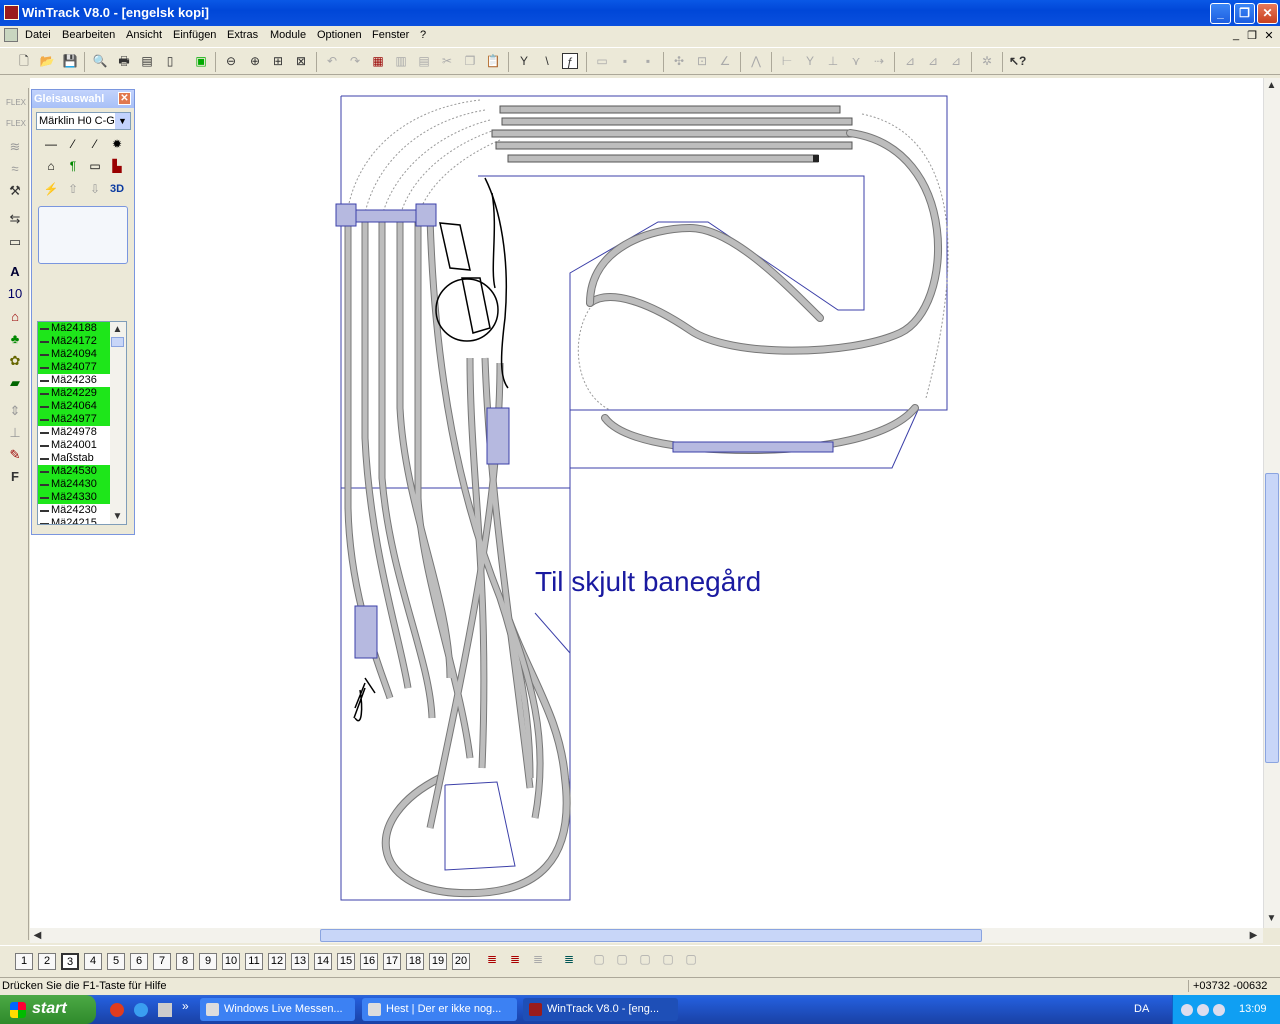 The height and width of the screenshot is (1024, 1280). I want to click on cut-icon: ✂, so click(447, 61).